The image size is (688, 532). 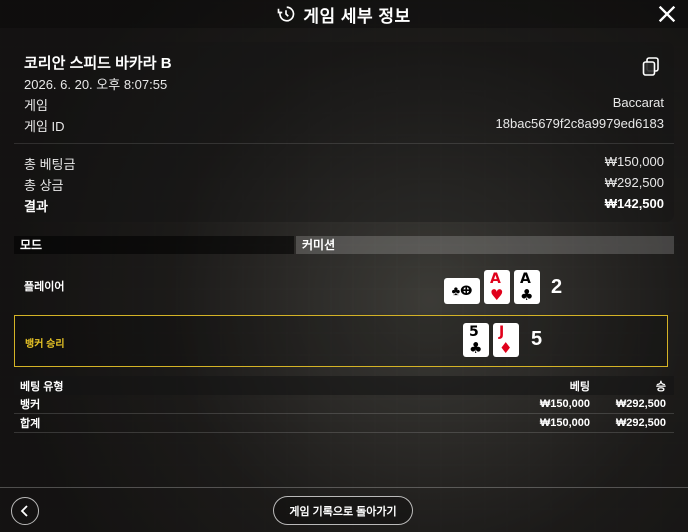 I want to click on mode-bar: 모드 커미션, so click(x=344, y=245).